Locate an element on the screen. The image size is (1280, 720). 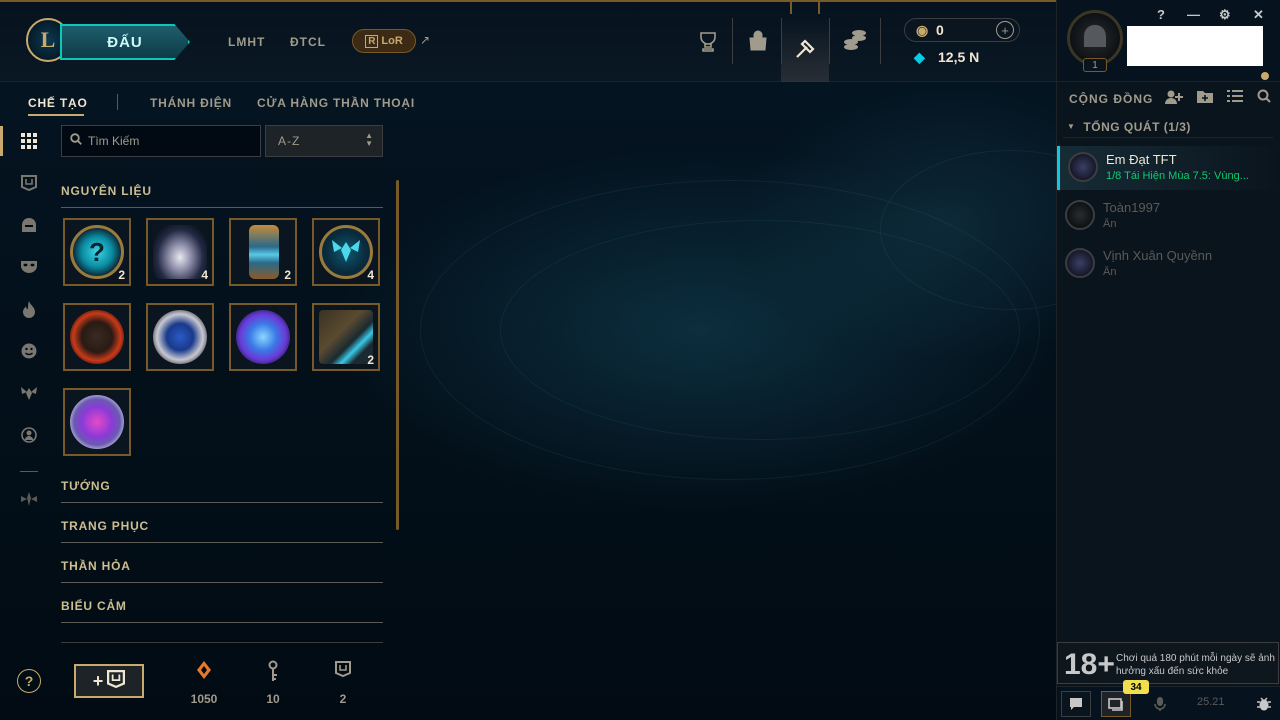
top-navigation: L ĐẤU LMHT ĐTCL R LoR ↗ ◉ 0 + ◆ 12,5 N is located at coordinates (640, 41).